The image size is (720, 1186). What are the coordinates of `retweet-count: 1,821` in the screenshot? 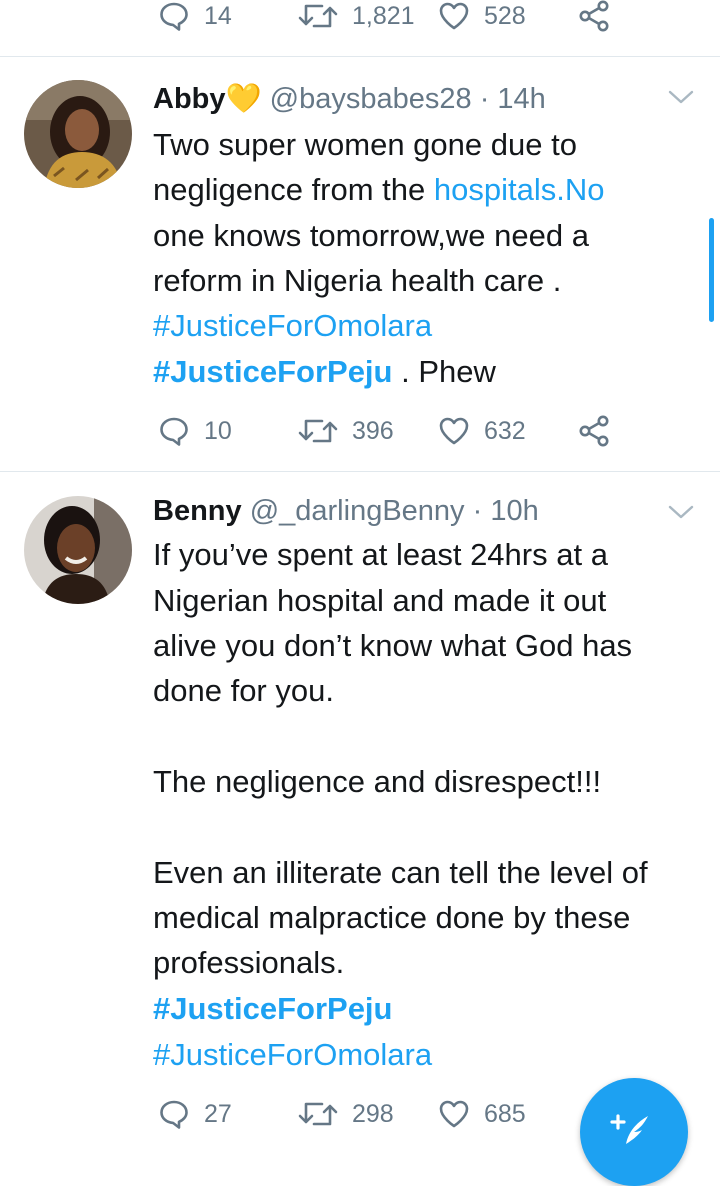 It's located at (383, 15).